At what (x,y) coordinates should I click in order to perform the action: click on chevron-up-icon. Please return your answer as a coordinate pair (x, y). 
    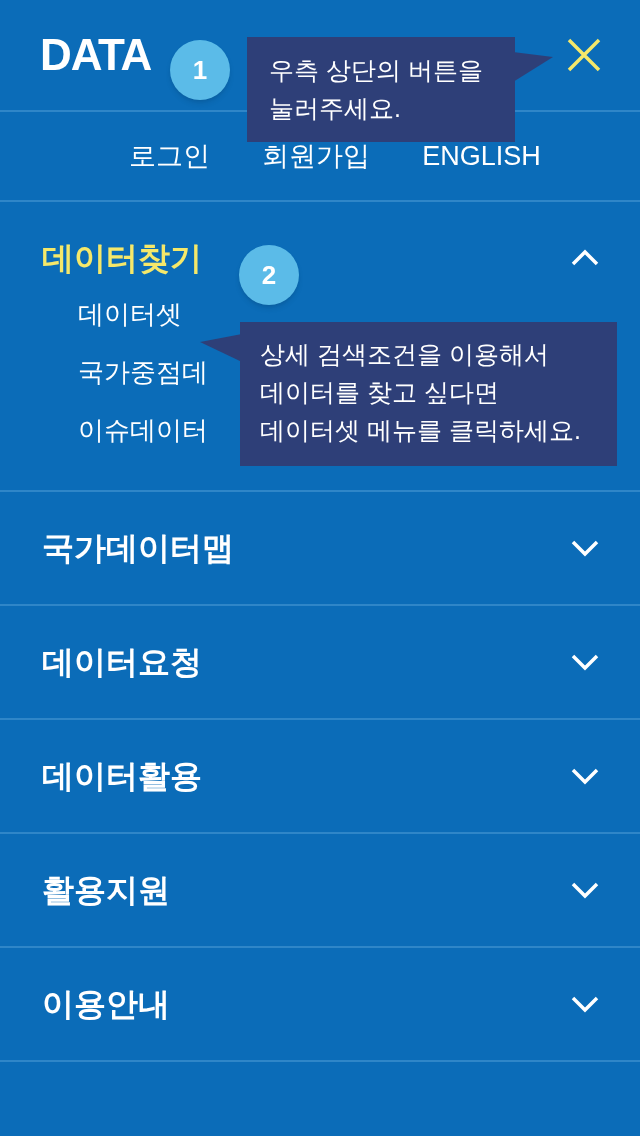
    Looking at the image, I should click on (585, 258).